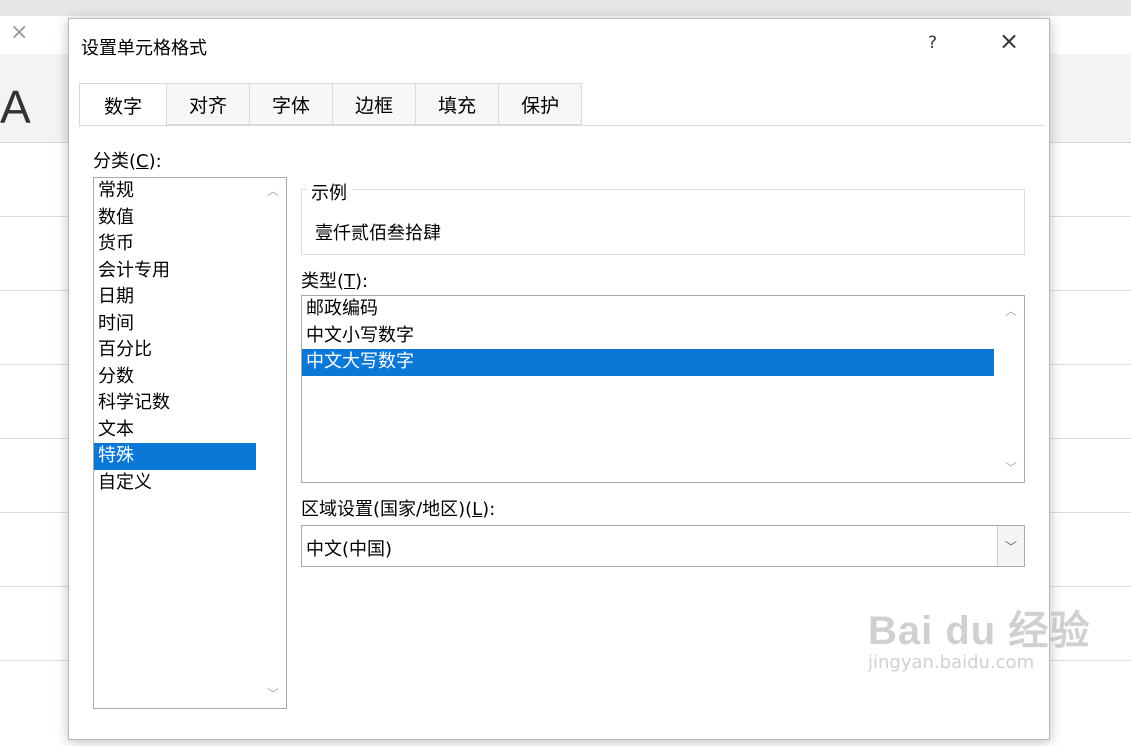  I want to click on tab-protection: 保护, so click(541, 104).